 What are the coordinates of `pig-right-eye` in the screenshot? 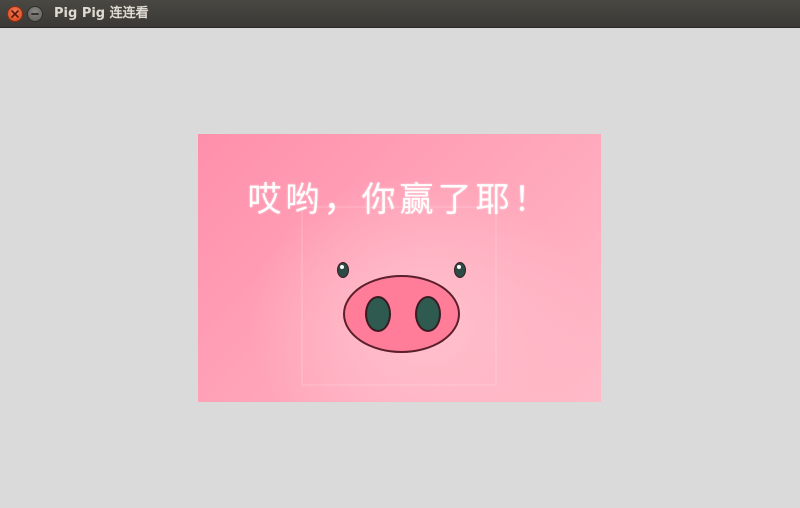 It's located at (460, 270).